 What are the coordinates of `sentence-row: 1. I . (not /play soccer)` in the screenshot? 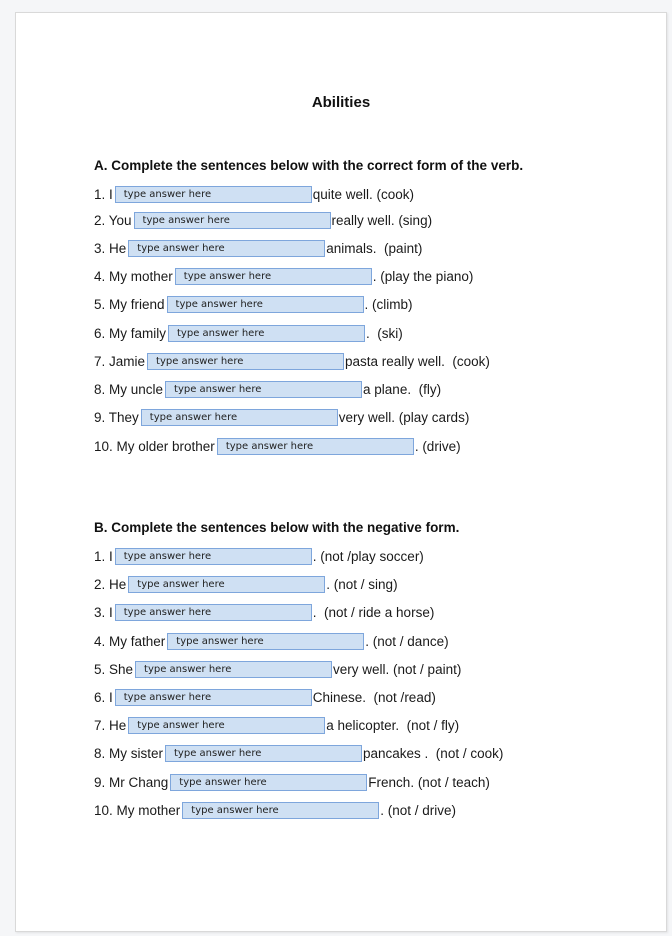 It's located at (259, 556).